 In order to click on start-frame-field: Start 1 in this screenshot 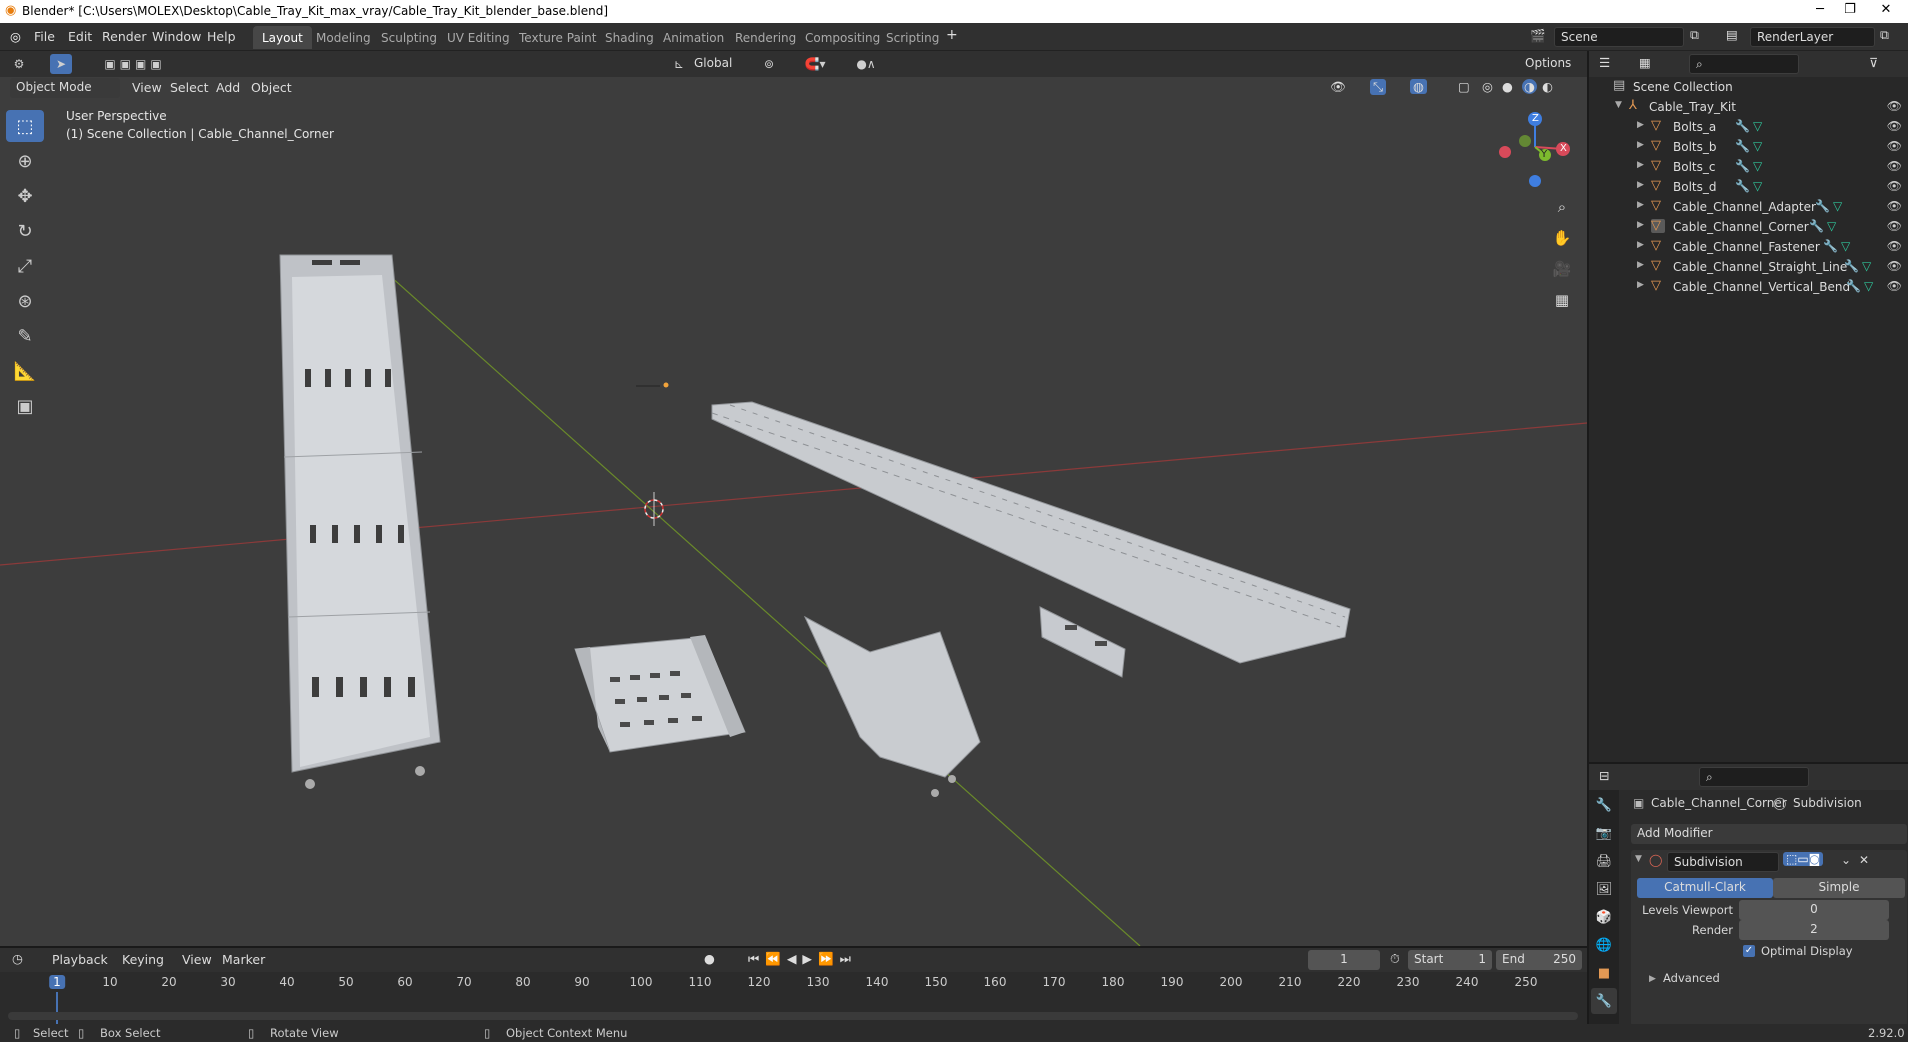, I will do `click(1450, 960)`.